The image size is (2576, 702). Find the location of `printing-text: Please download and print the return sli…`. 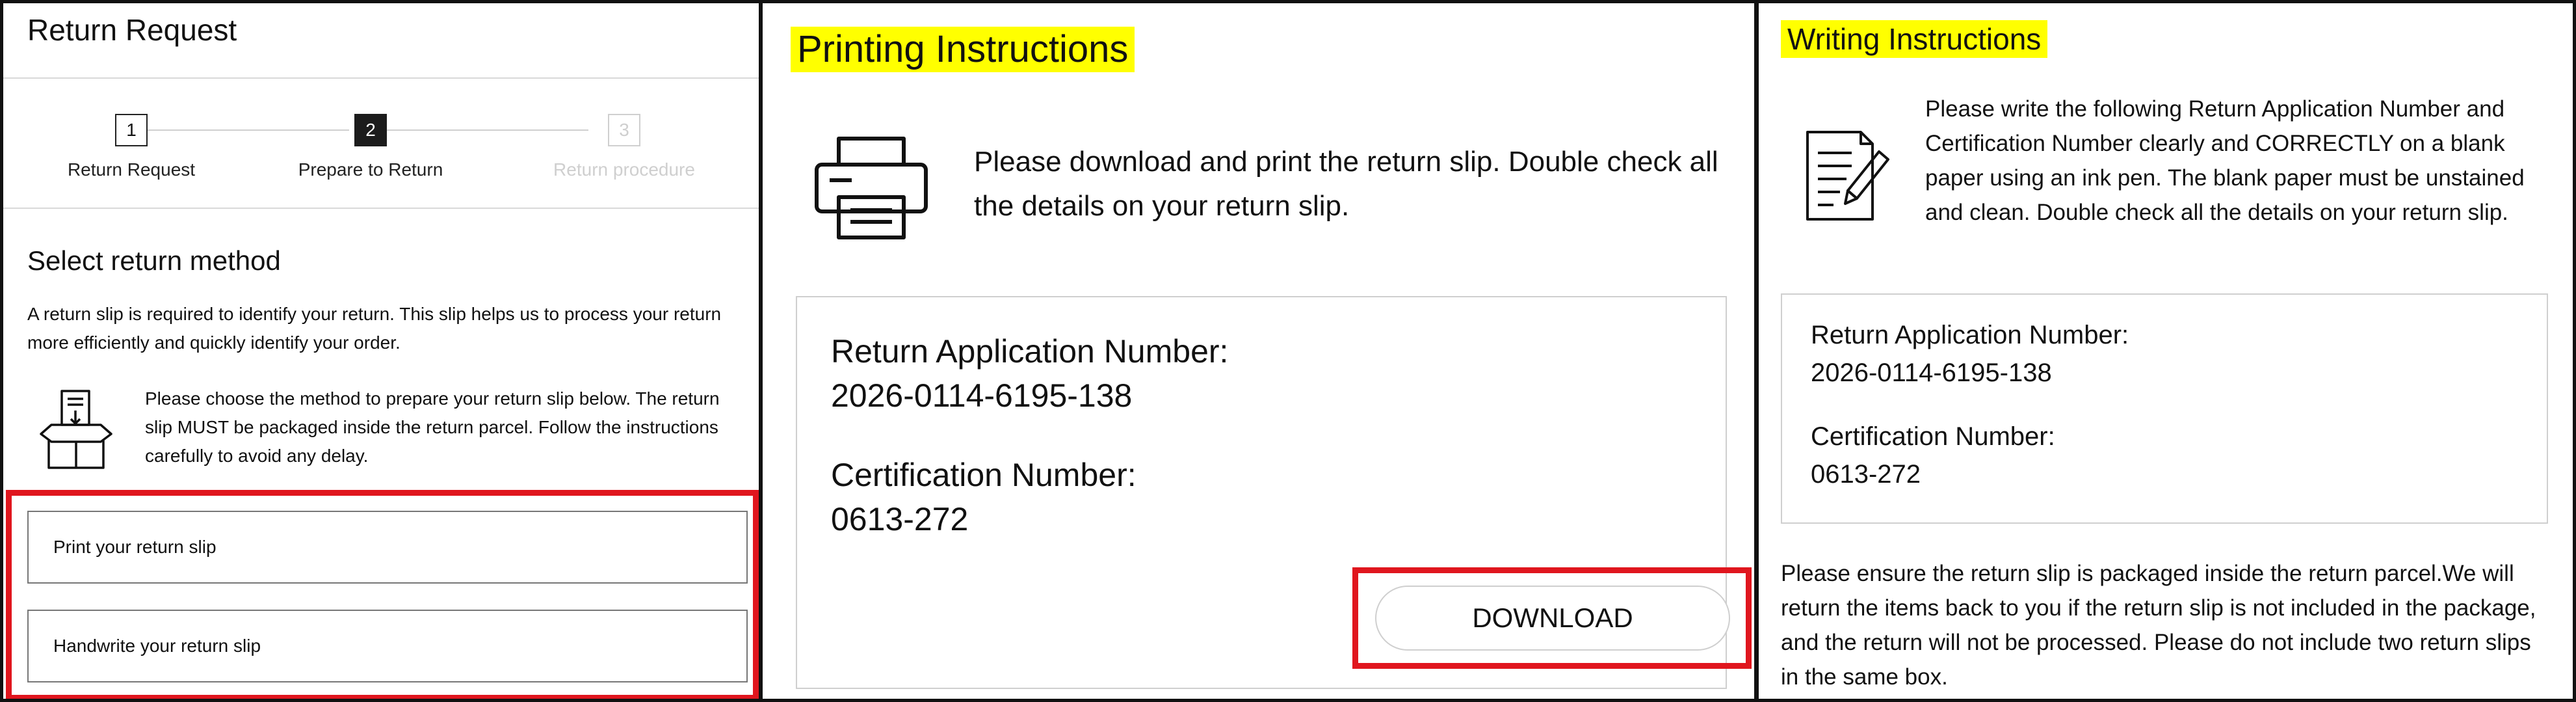

printing-text: Please download and print the return sli… is located at coordinates (1346, 184).